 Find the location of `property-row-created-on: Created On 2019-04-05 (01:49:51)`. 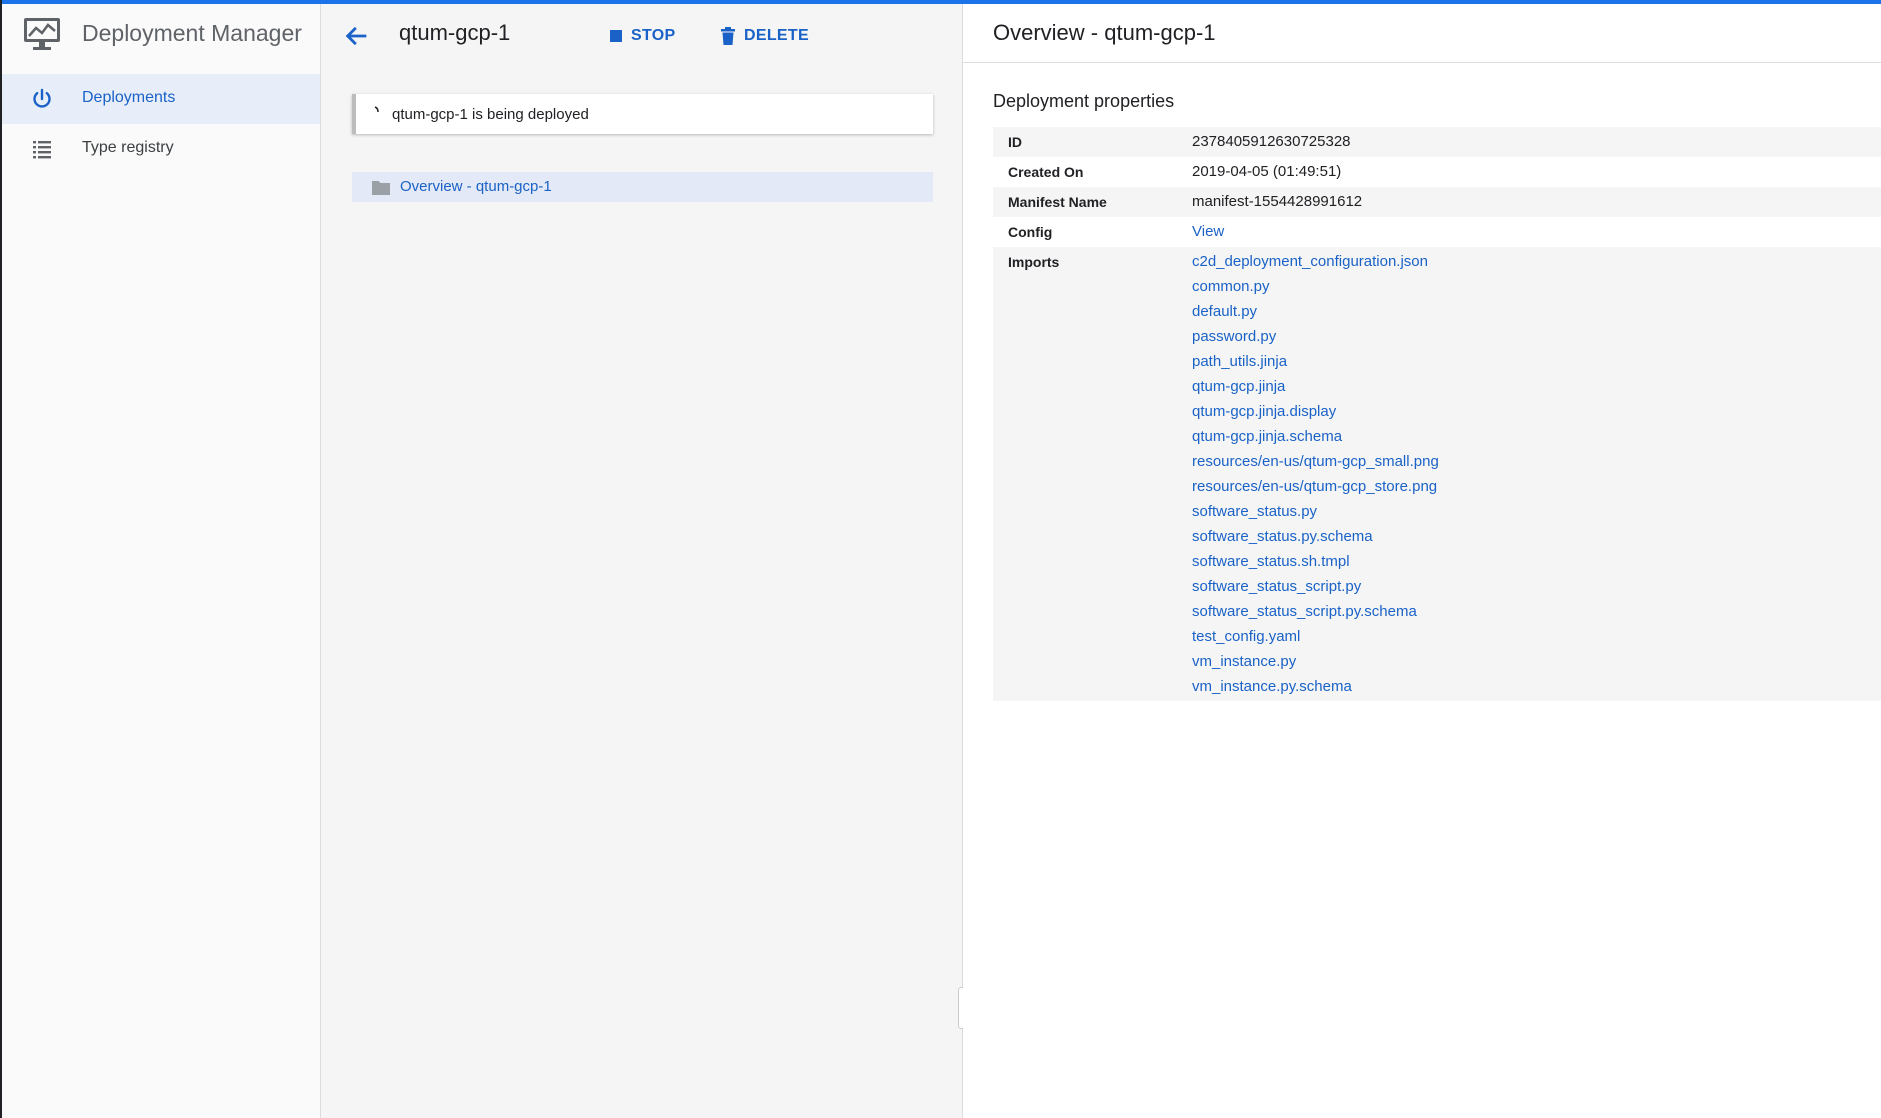

property-row-created-on: Created On 2019-04-05 (01:49:51) is located at coordinates (1437, 172).